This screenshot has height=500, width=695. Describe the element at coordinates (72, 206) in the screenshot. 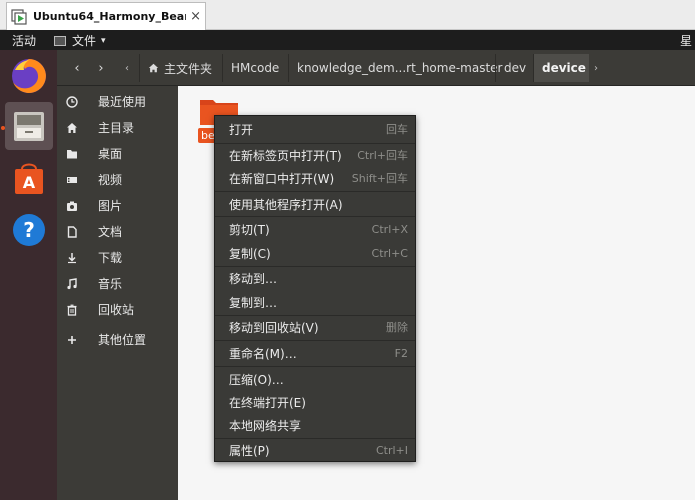

I see `camera-icon` at that location.